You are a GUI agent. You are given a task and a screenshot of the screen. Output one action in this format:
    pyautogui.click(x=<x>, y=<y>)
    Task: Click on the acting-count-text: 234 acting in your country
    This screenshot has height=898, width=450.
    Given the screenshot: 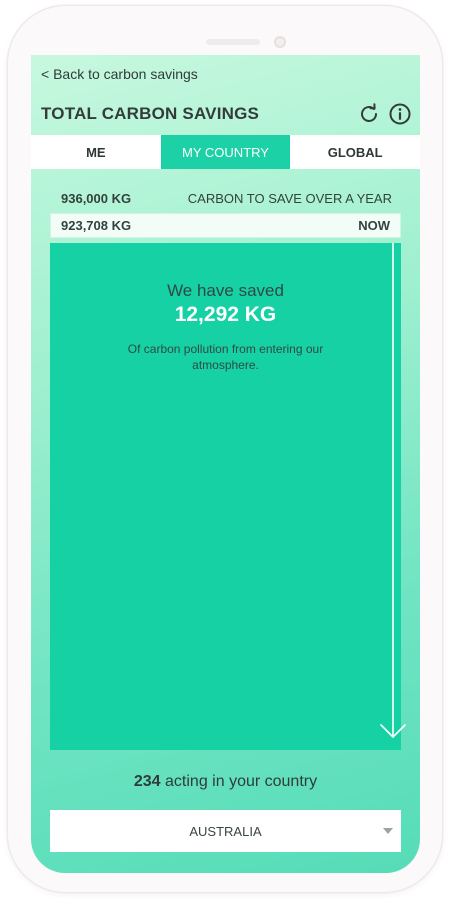 What is the action you would take?
    pyautogui.click(x=225, y=782)
    